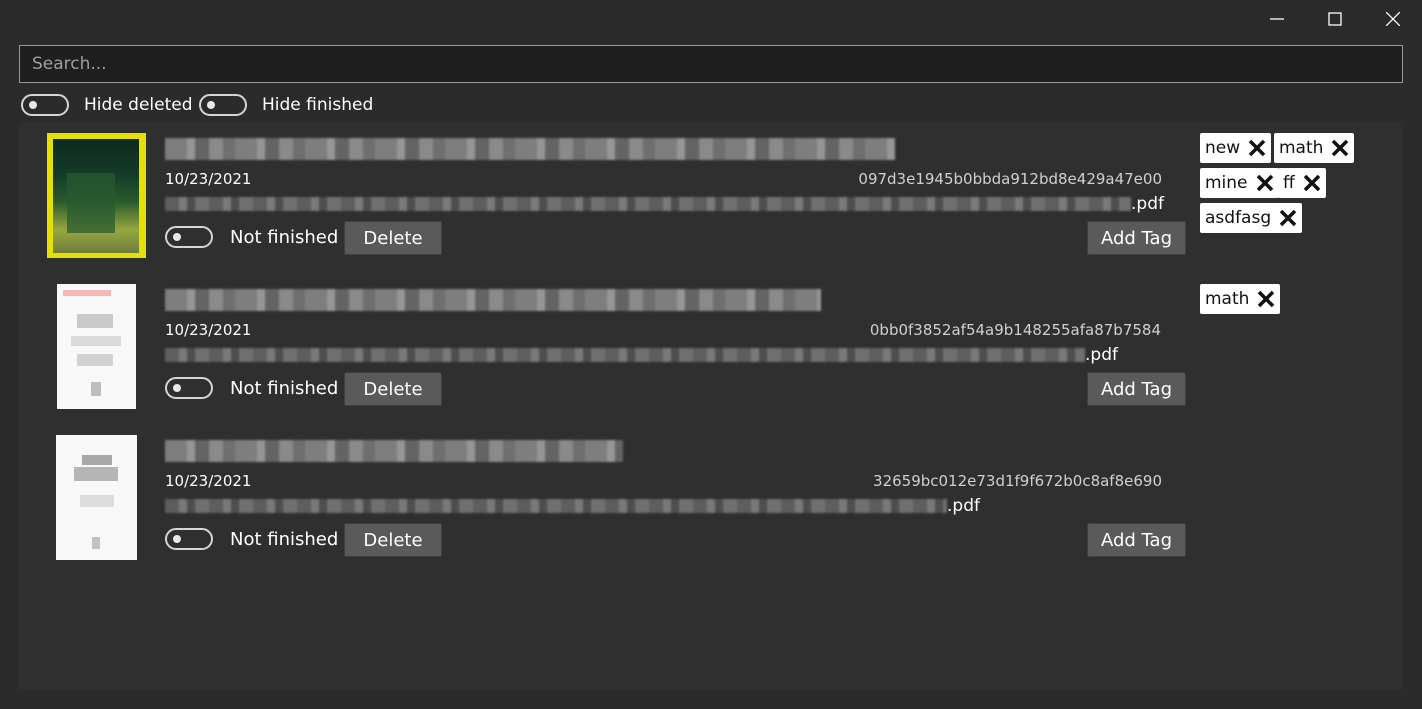 The width and height of the screenshot is (1422, 709). I want to click on tag-label: new, so click(1223, 148).